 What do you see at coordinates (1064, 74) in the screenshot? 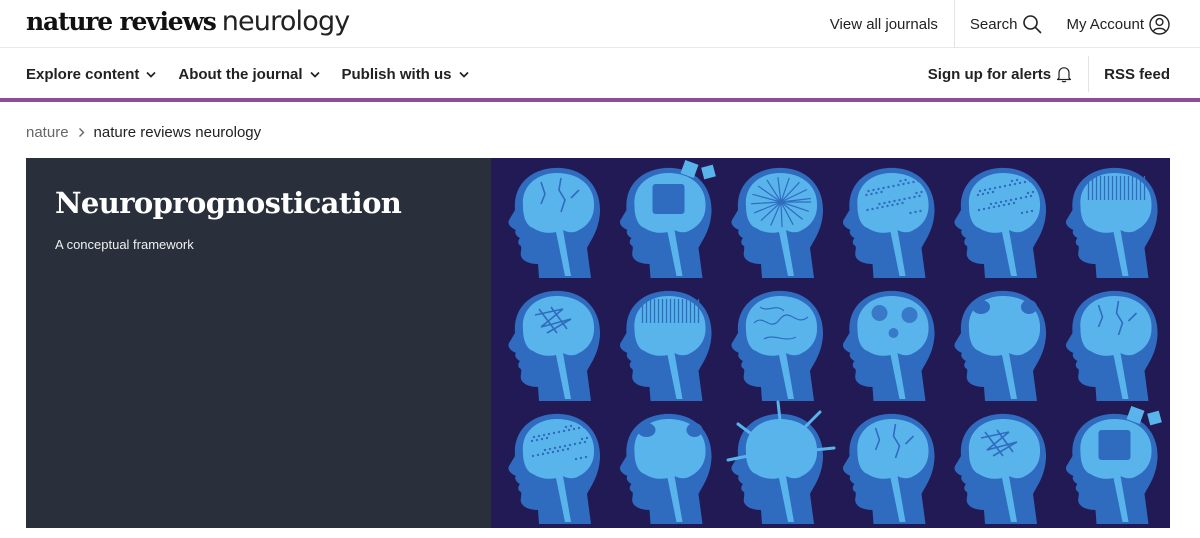
I see `bell-icon` at bounding box center [1064, 74].